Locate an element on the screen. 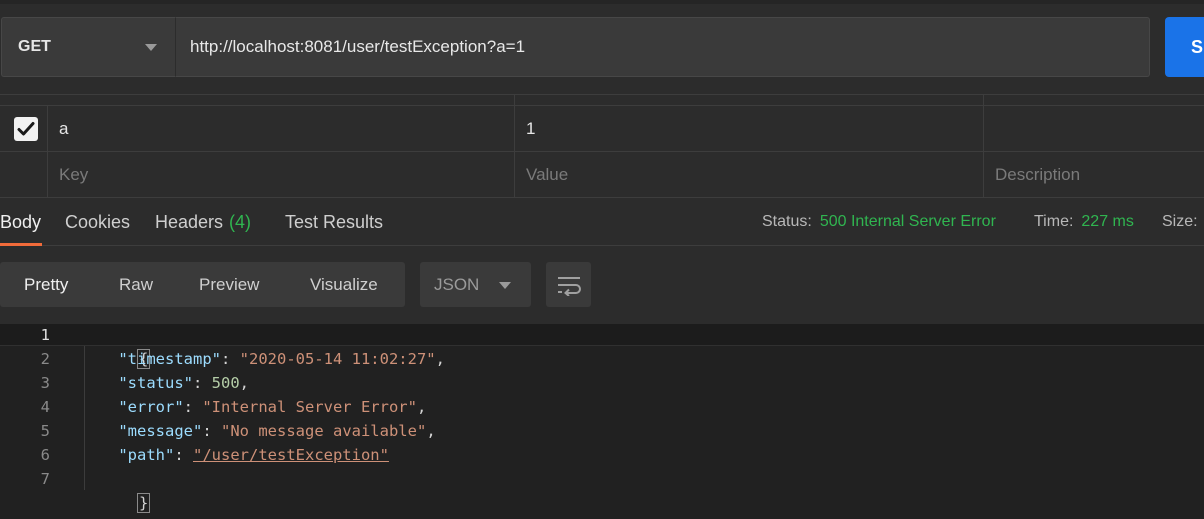 The height and width of the screenshot is (519, 1204). json-link-value: "/user/testException" is located at coordinates (291, 455).